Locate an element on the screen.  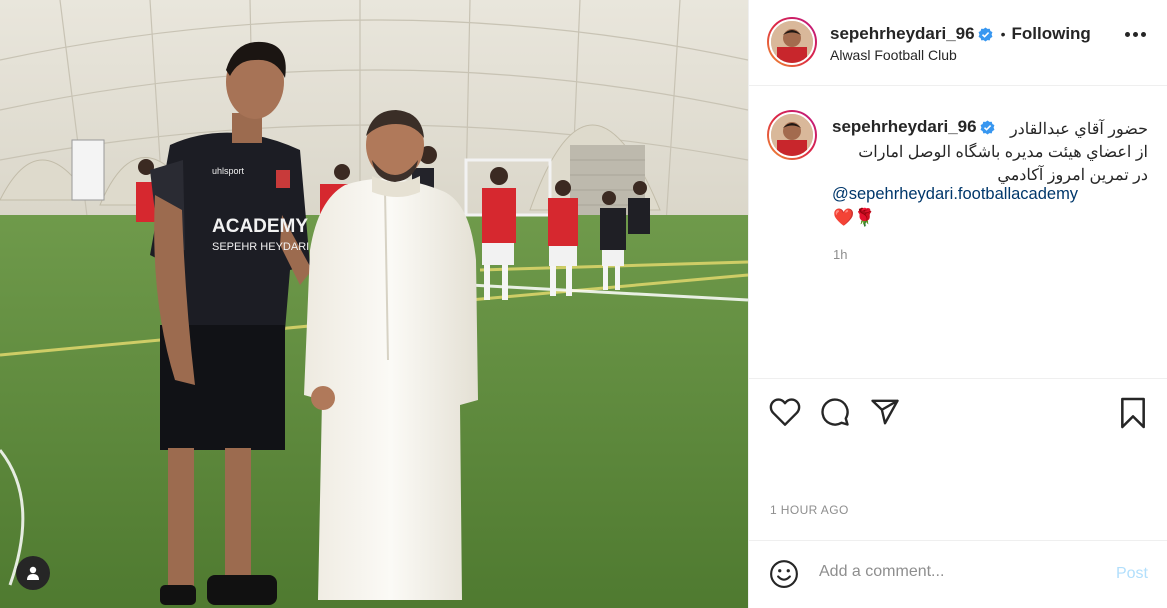
caption-mention-link: @sepehrheydari.footballacademy is located at coordinates (955, 194).